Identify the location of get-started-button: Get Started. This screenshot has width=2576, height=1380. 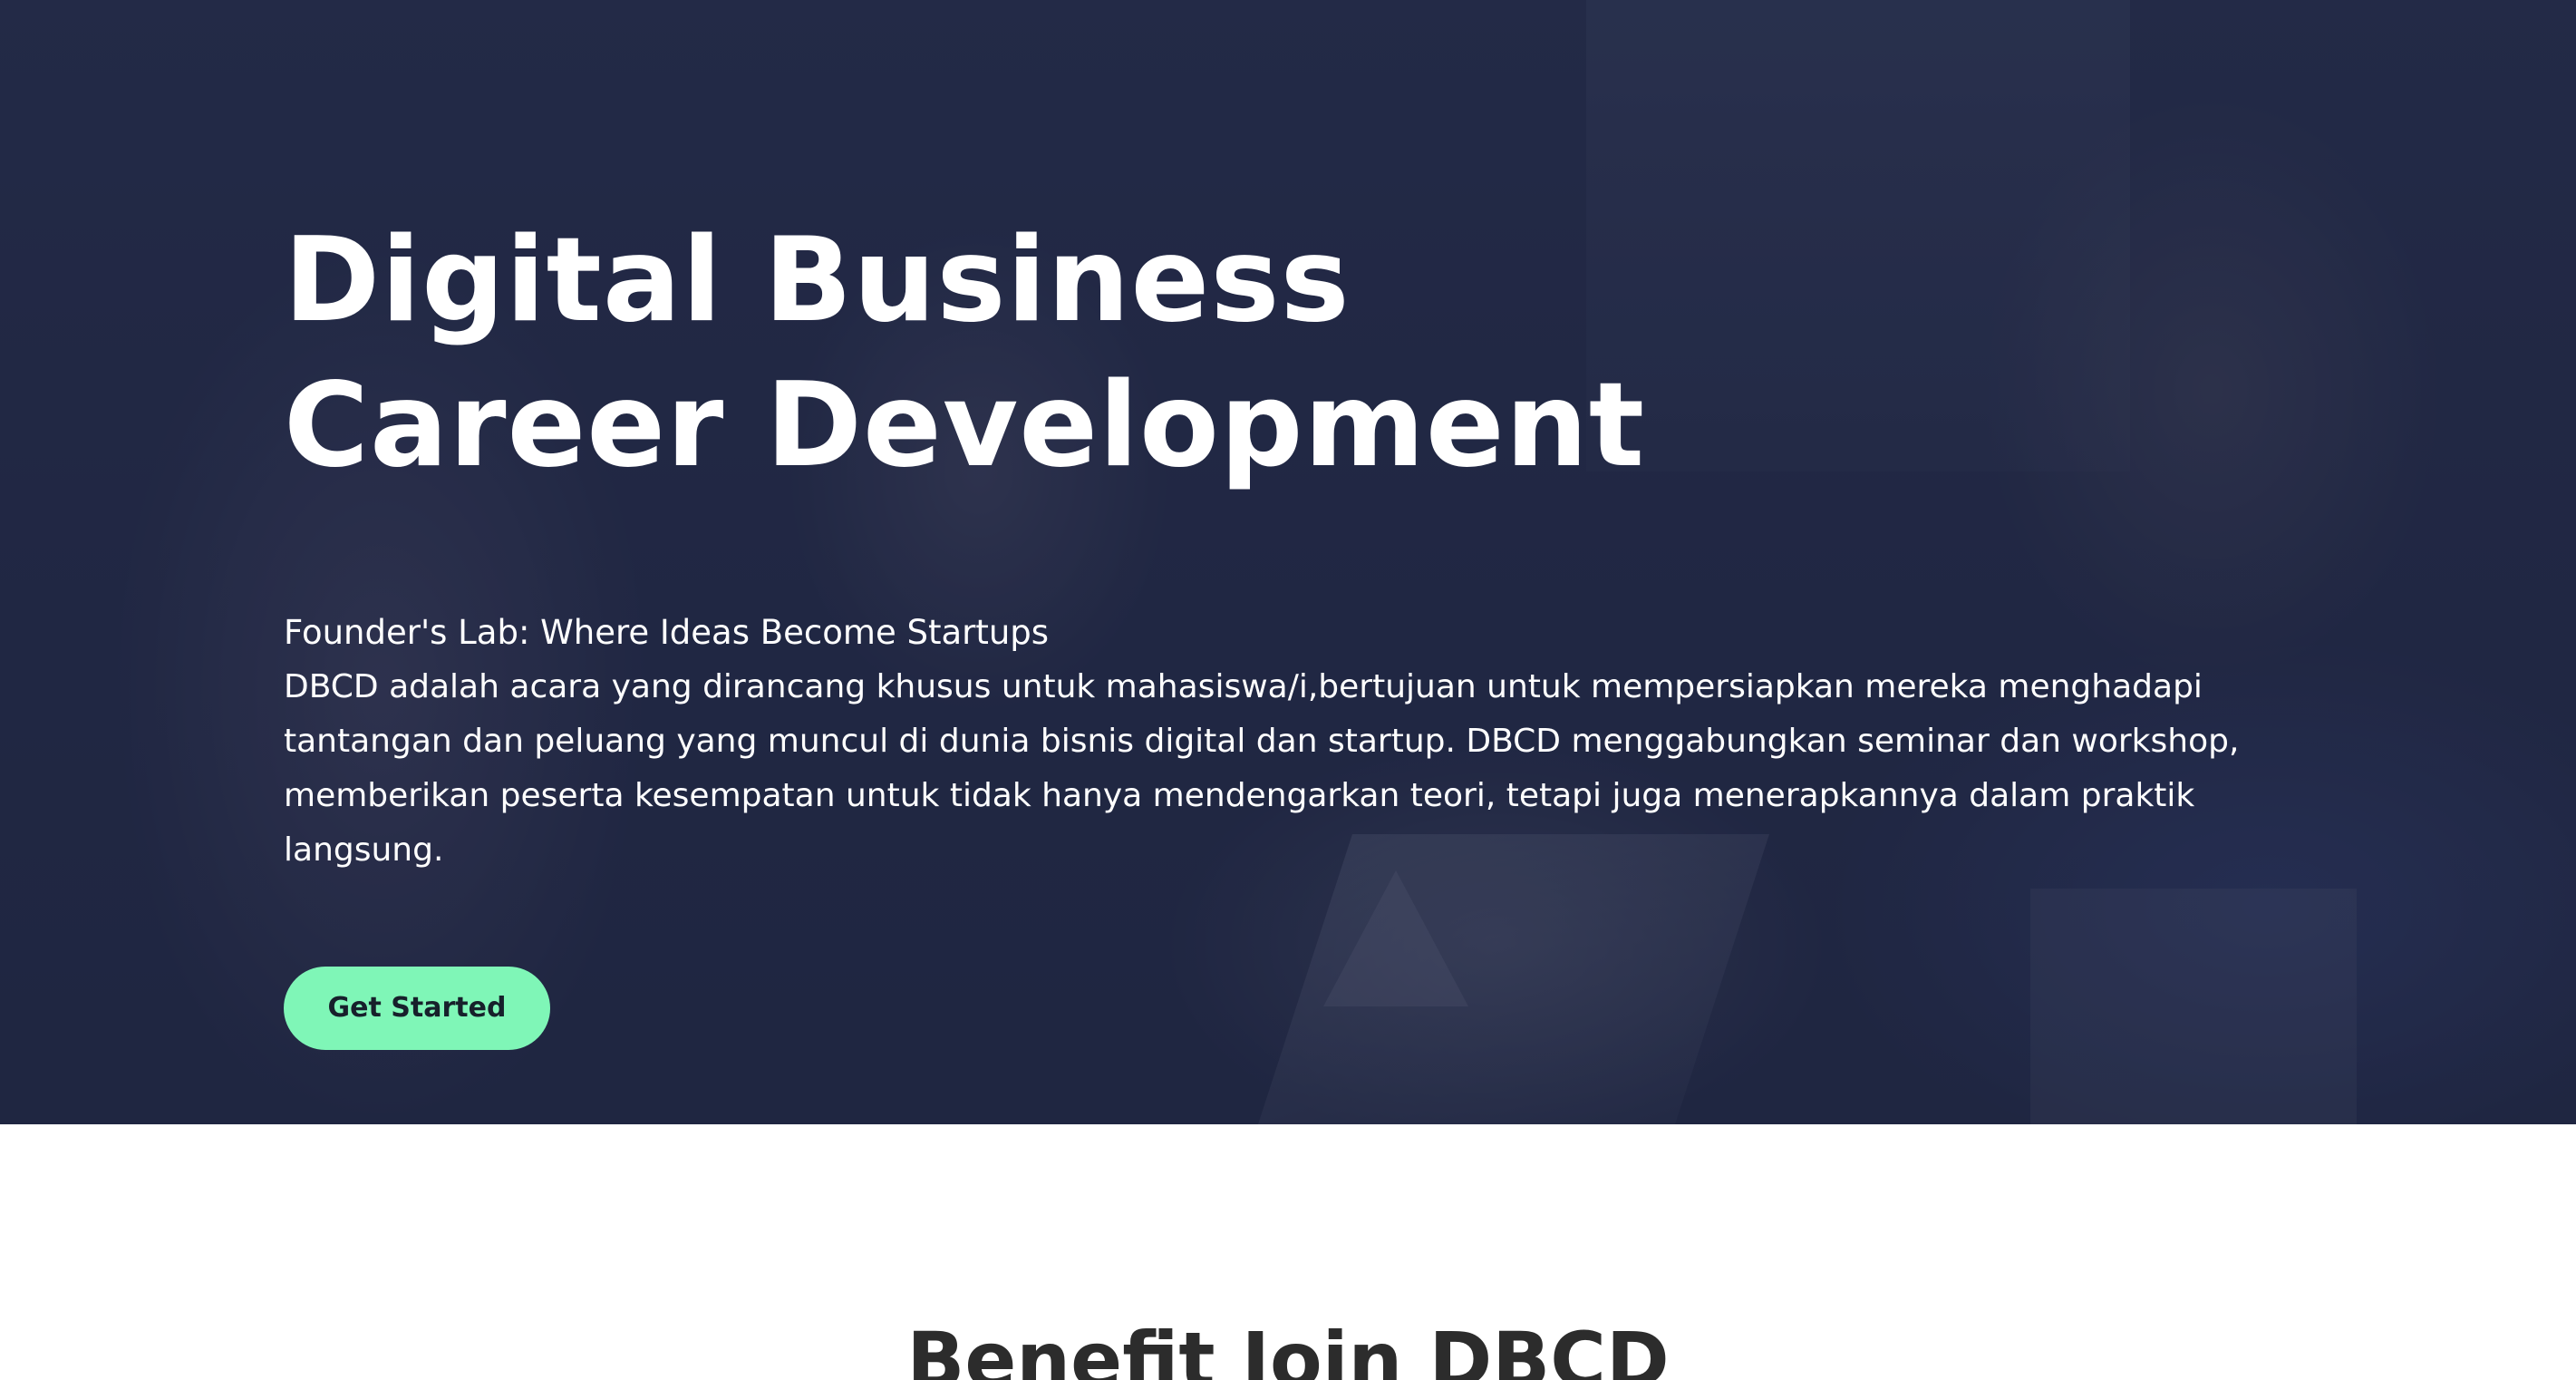
(417, 1008).